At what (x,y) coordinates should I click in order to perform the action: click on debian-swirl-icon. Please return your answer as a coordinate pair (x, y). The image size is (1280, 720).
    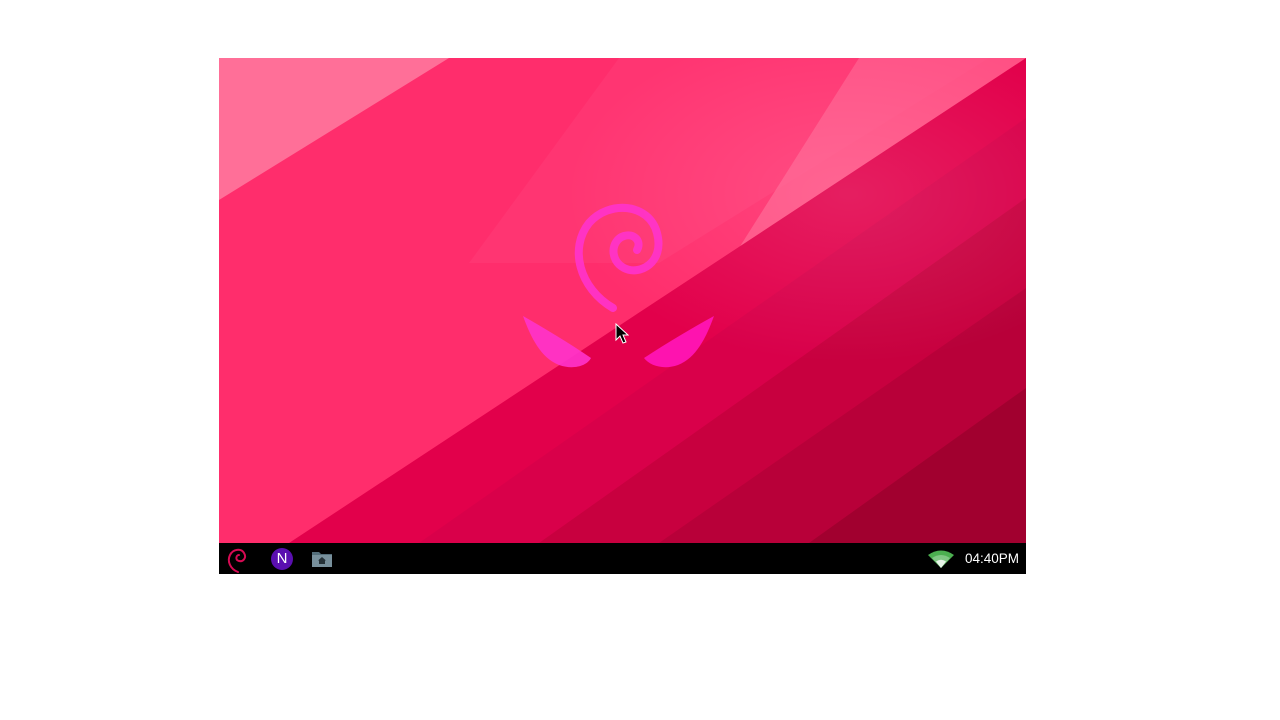
    Looking at the image, I should click on (237, 560).